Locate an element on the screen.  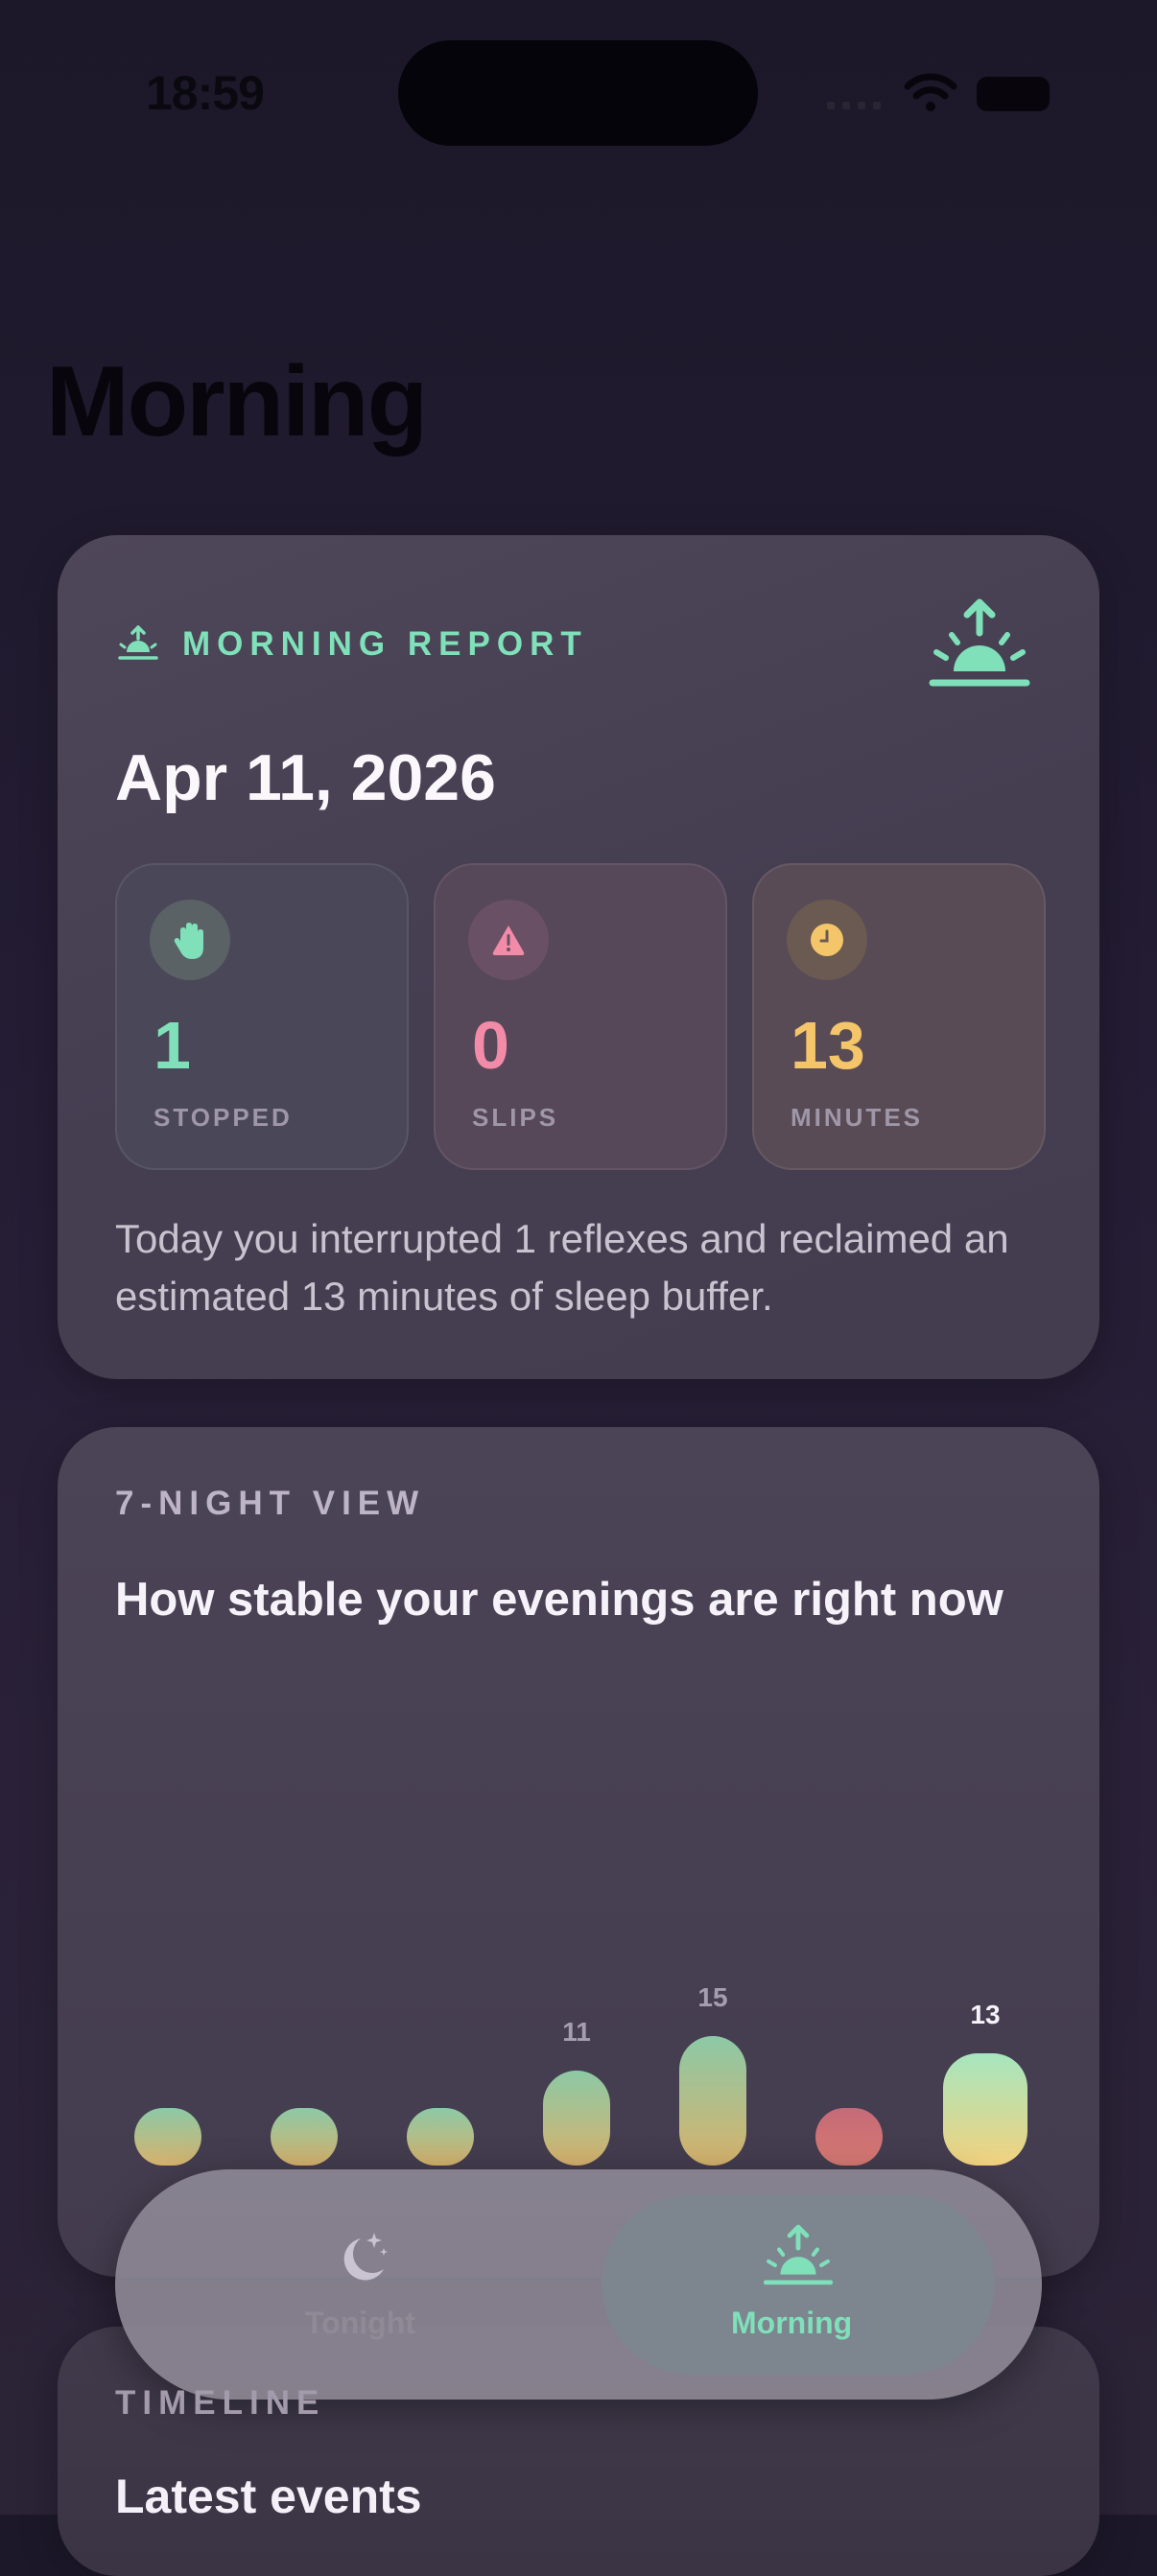
stat-label: STOPPED is located at coordinates (223, 1117).